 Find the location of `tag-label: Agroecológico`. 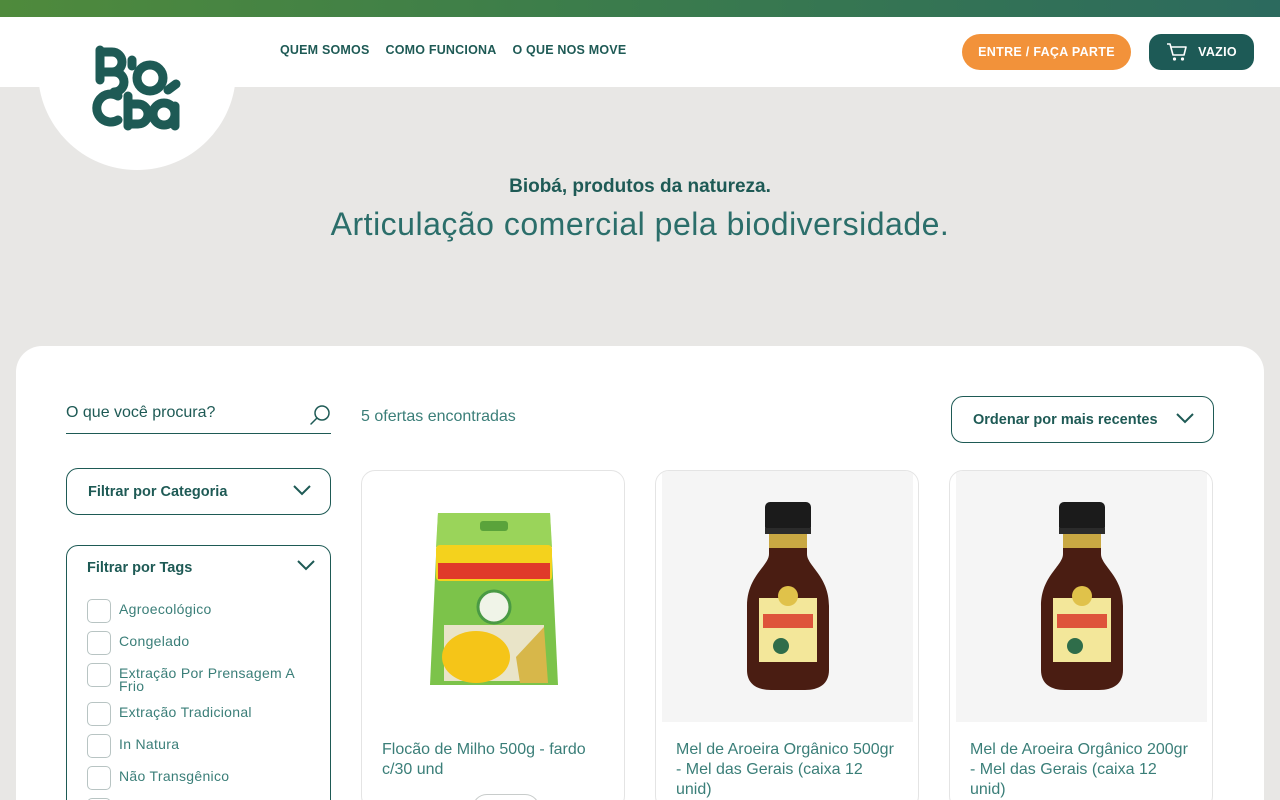

tag-label: Agroecológico is located at coordinates (165, 609).